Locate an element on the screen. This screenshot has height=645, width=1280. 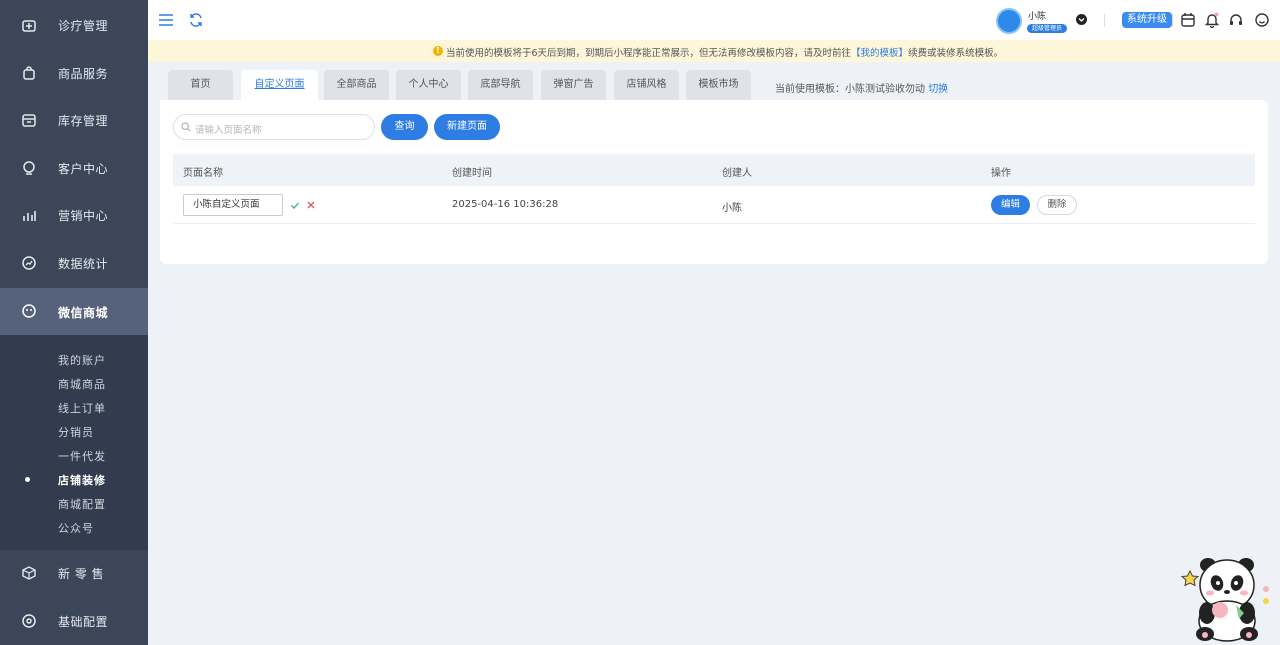
settings-icon is located at coordinates (29, 621).